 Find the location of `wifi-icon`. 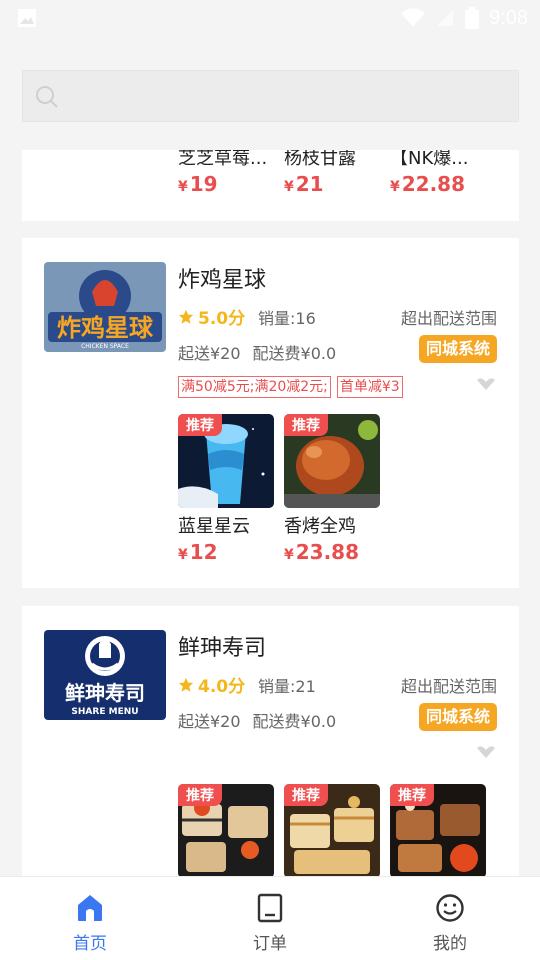

wifi-icon is located at coordinates (413, 17).